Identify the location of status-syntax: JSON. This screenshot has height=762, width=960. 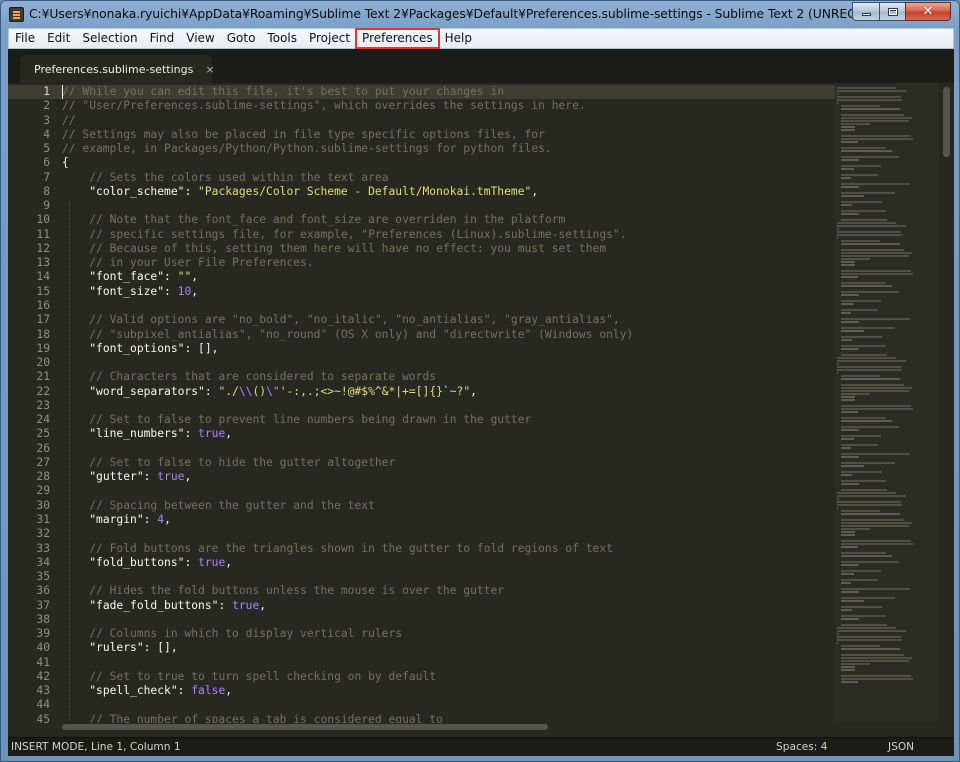
(901, 747).